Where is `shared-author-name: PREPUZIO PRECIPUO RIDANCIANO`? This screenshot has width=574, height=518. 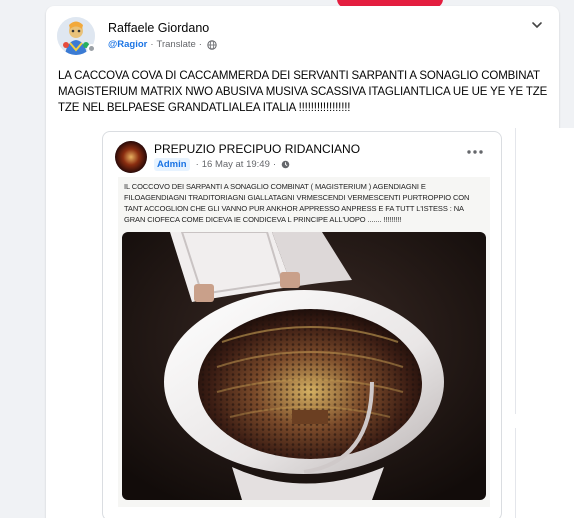
shared-author-name: PREPUZIO PRECIPUO RIDANCIANO is located at coordinates (257, 149).